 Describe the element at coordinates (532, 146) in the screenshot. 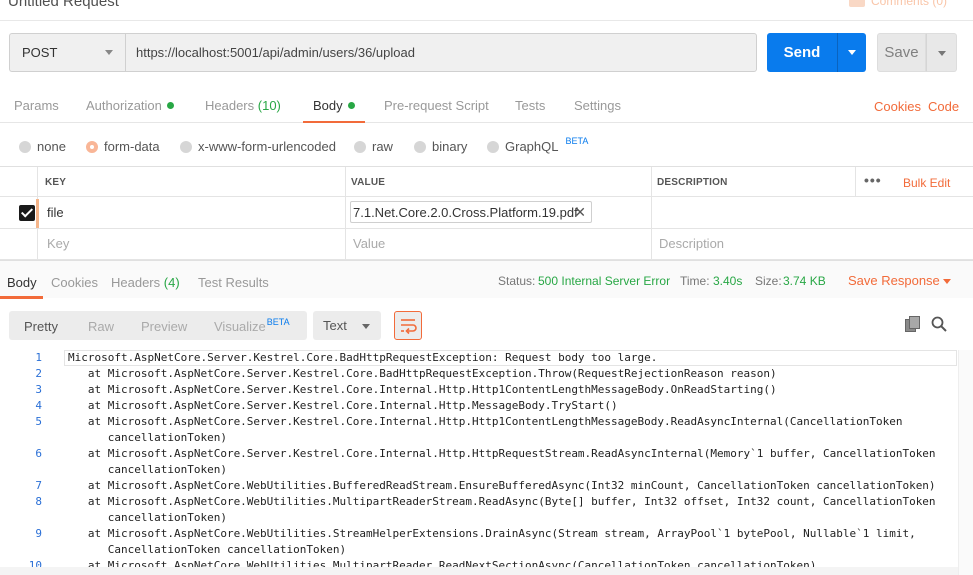

I see `radio-graphql-label: GraphQL` at that location.